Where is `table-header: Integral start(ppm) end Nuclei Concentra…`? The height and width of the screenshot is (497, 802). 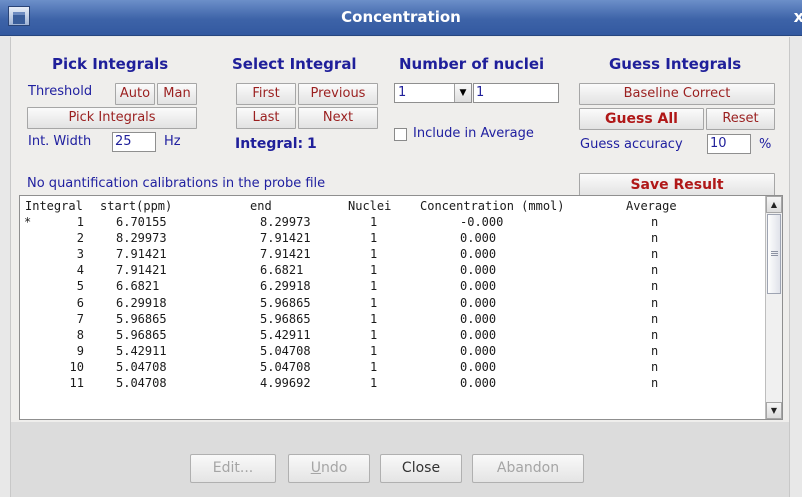 table-header: Integral start(ppm) end Nuclei Concentra… is located at coordinates (392, 207).